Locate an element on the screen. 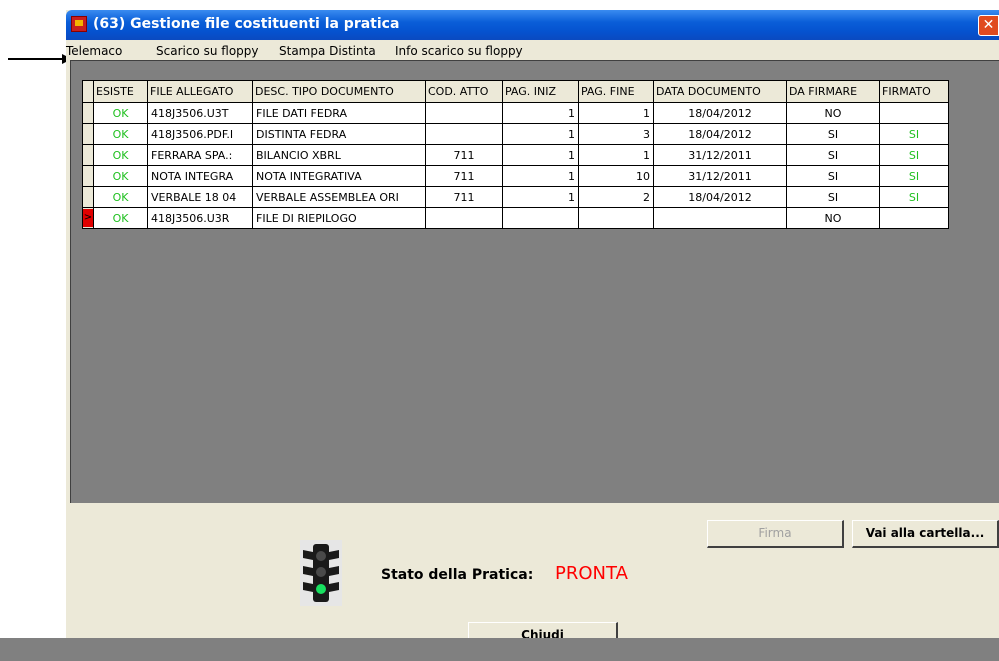 This screenshot has width=999, height=661. traffic-light-icon is located at coordinates (321, 573).